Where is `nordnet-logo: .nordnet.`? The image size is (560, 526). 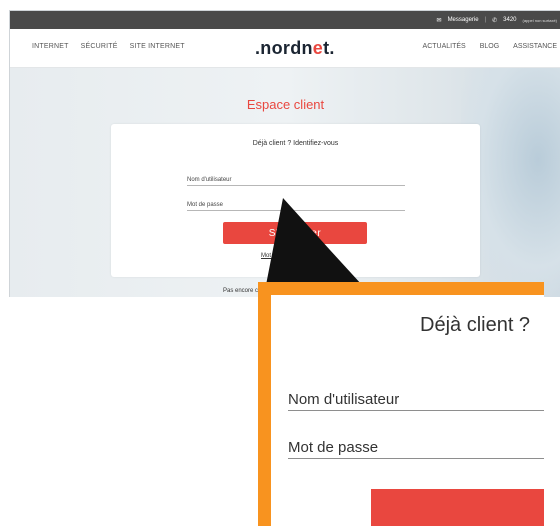 nordnet-logo: .nordnet. is located at coordinates (295, 48).